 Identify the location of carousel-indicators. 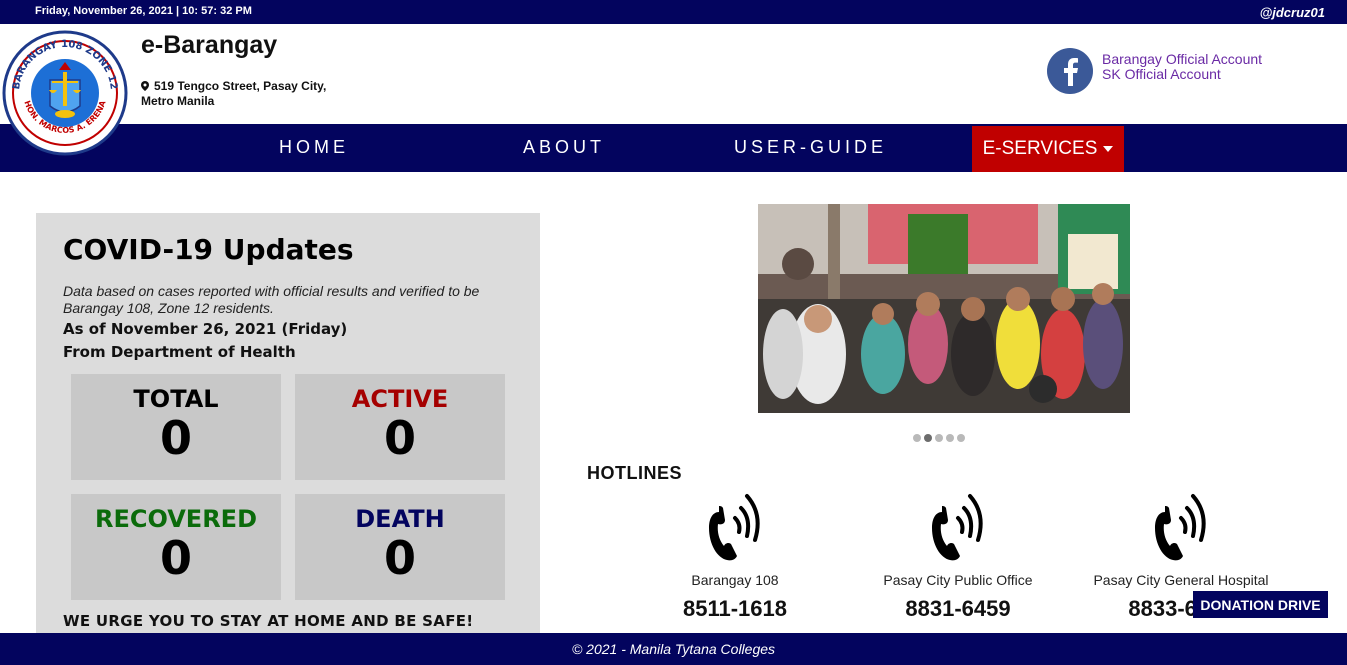
(939, 439).